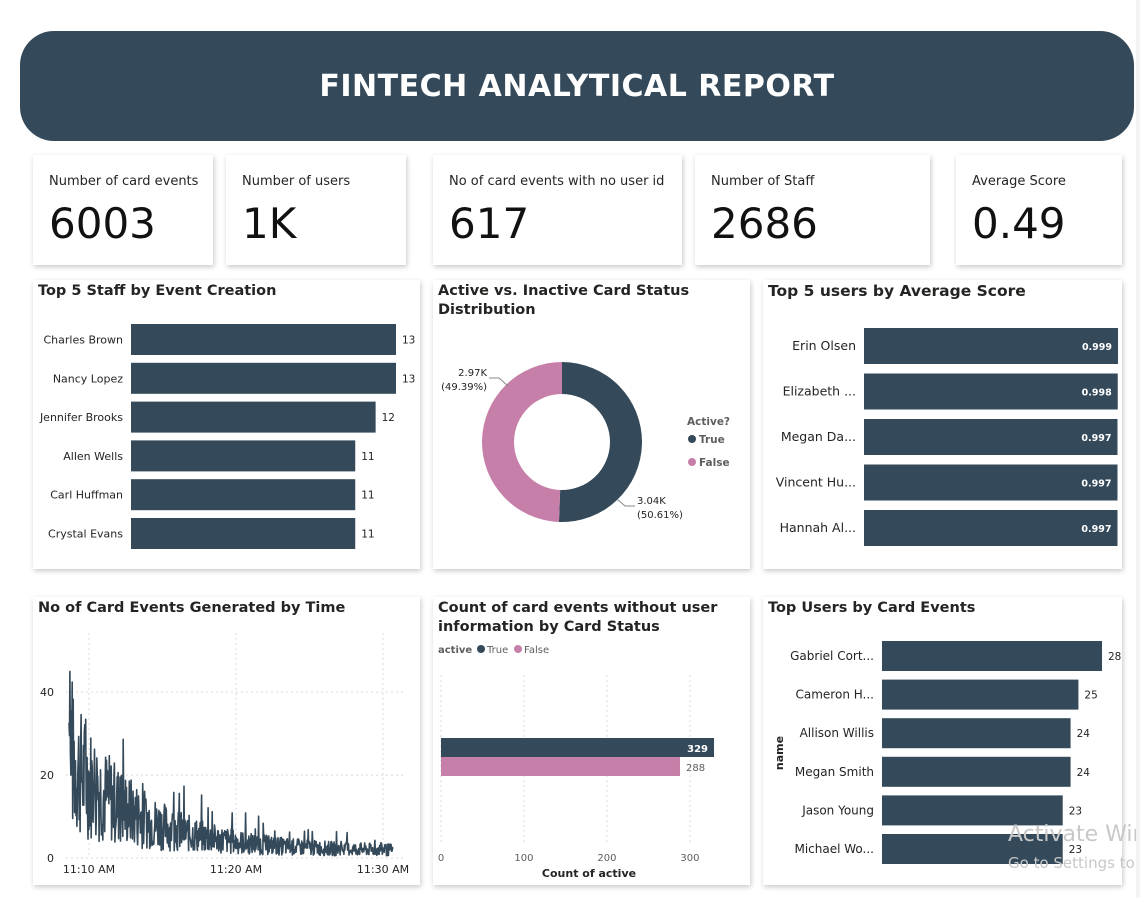  I want to click on data-label: 23, so click(1075, 811).